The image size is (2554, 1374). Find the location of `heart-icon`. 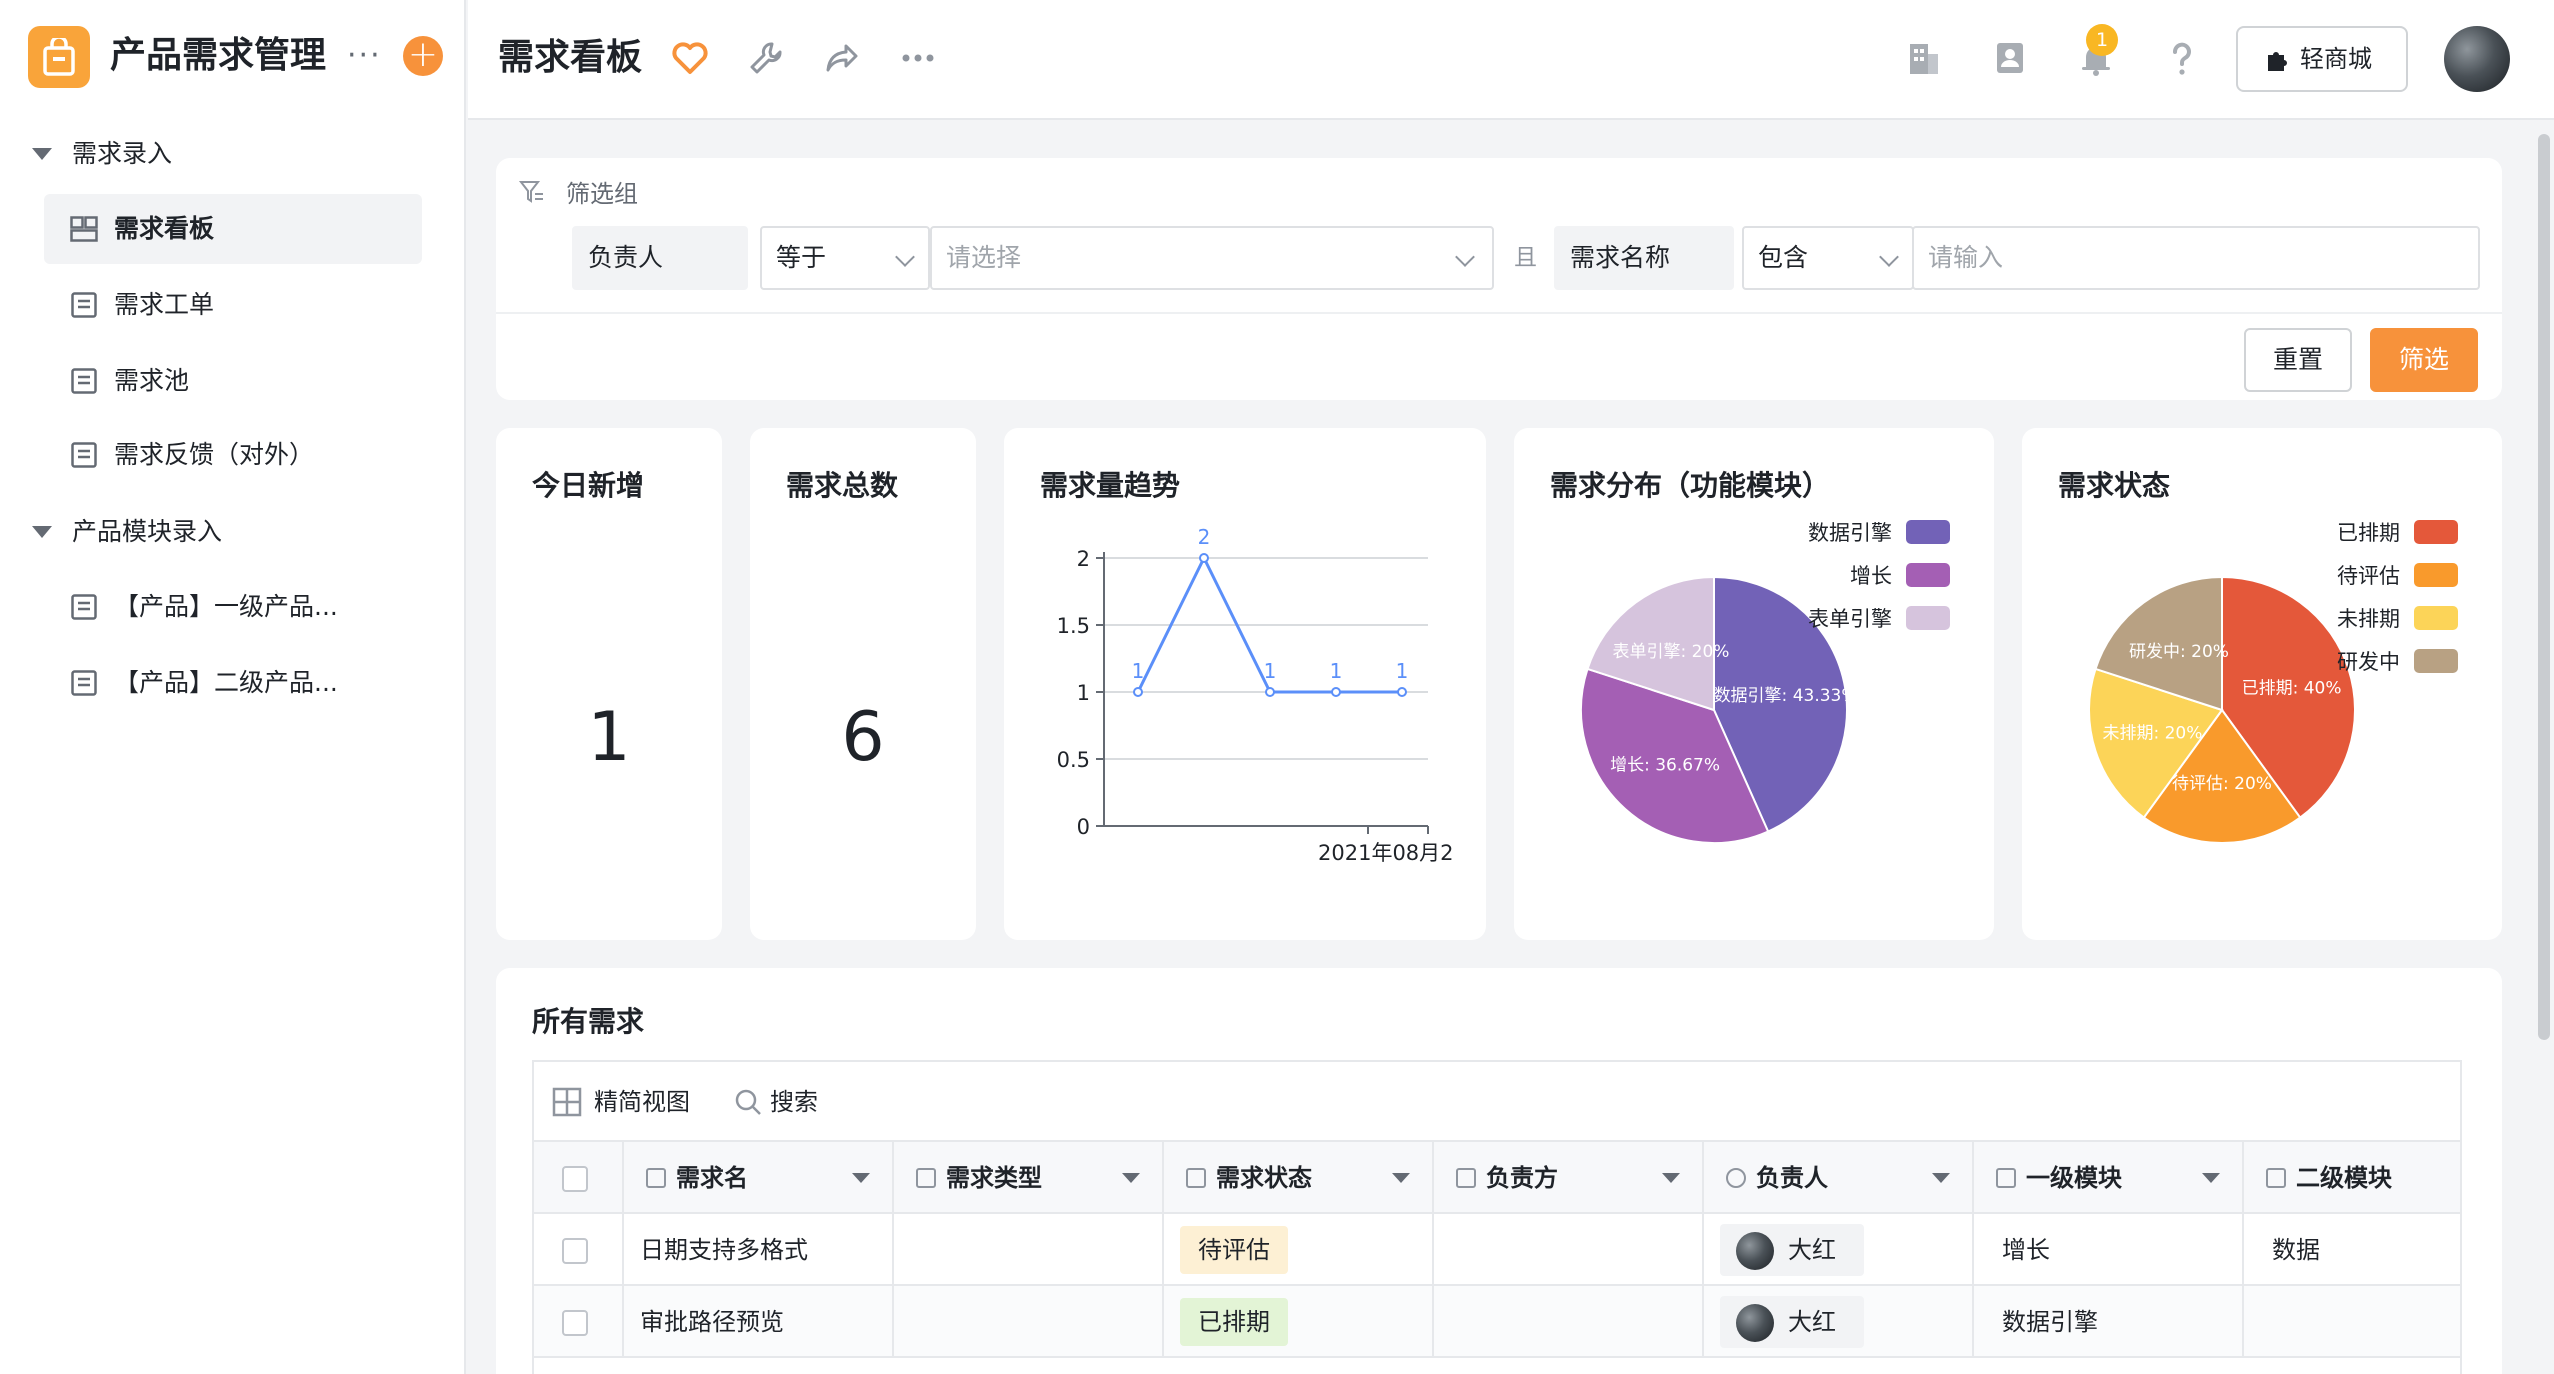

heart-icon is located at coordinates (690, 58).